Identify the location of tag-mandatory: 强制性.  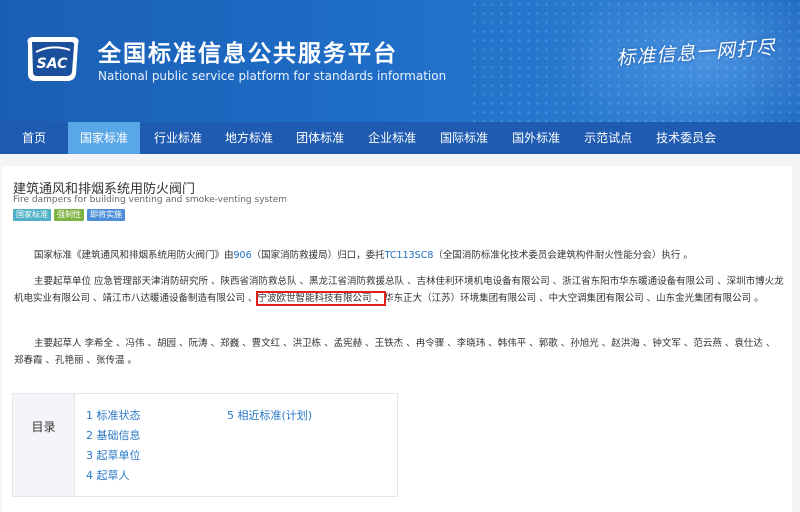
(69, 215).